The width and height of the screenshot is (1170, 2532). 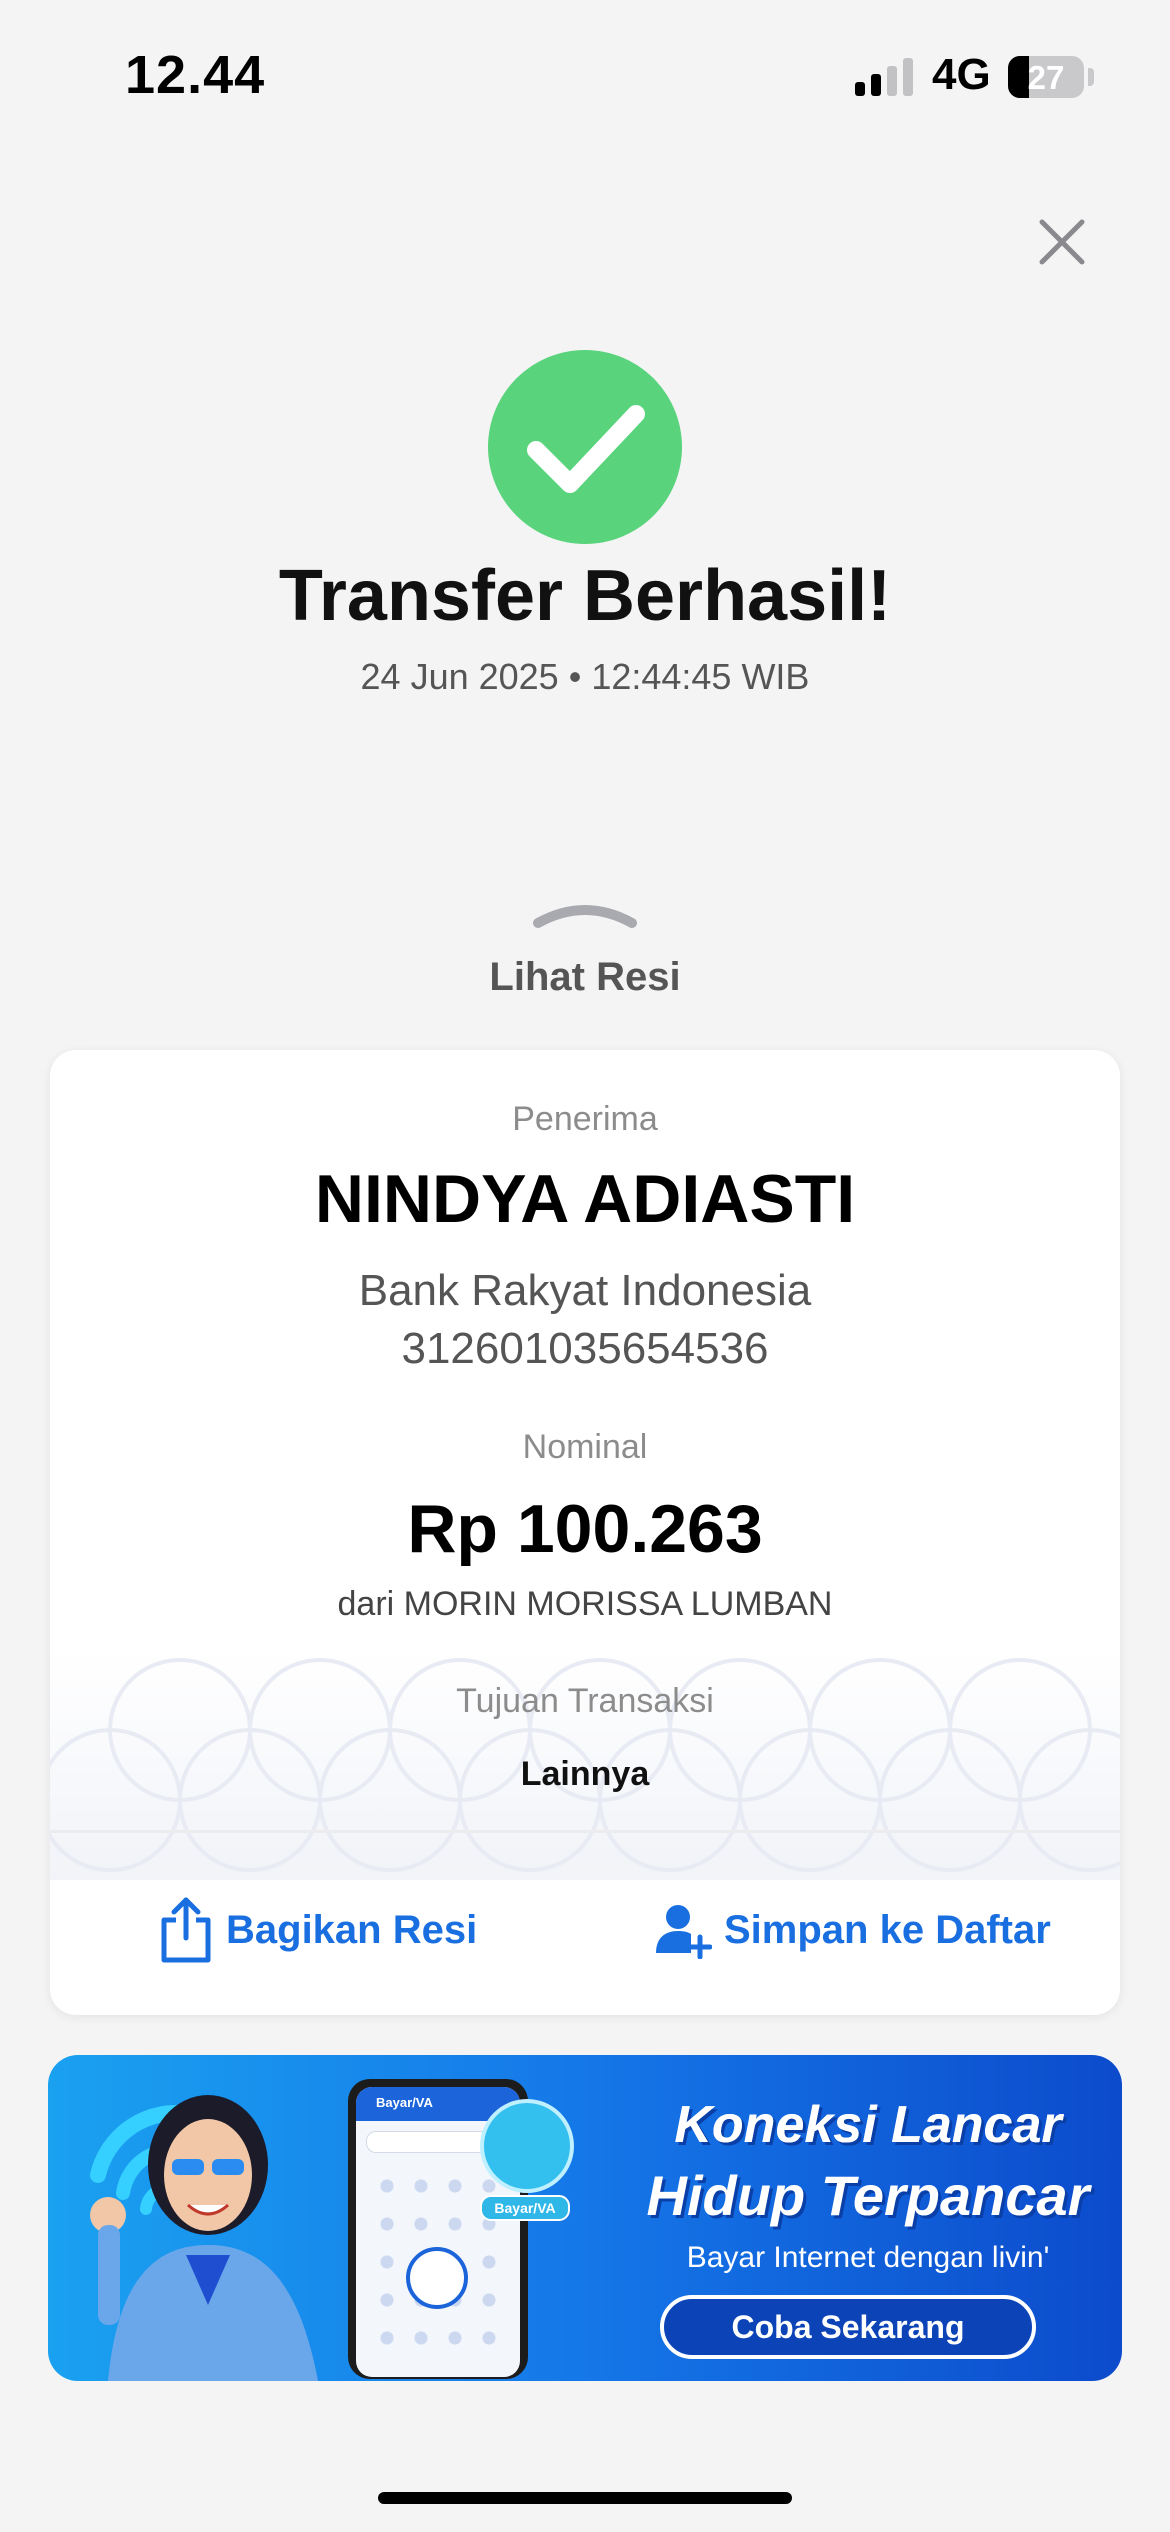 I want to click on purpose-label: Tujuan Transaksi, so click(x=585, y=1701).